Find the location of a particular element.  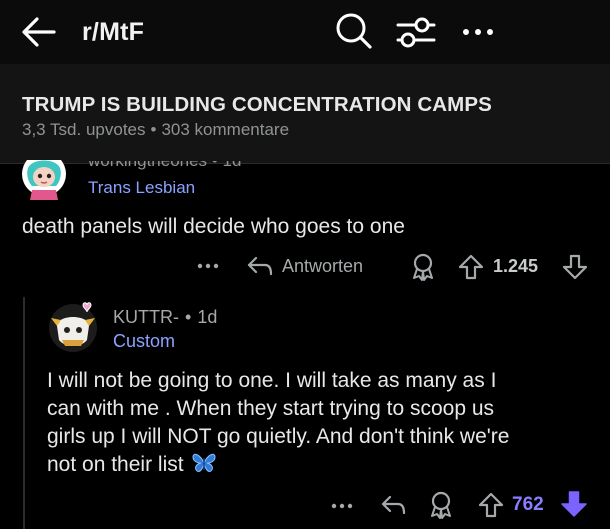

user-flair: Trans Lesbian is located at coordinates (142, 187).